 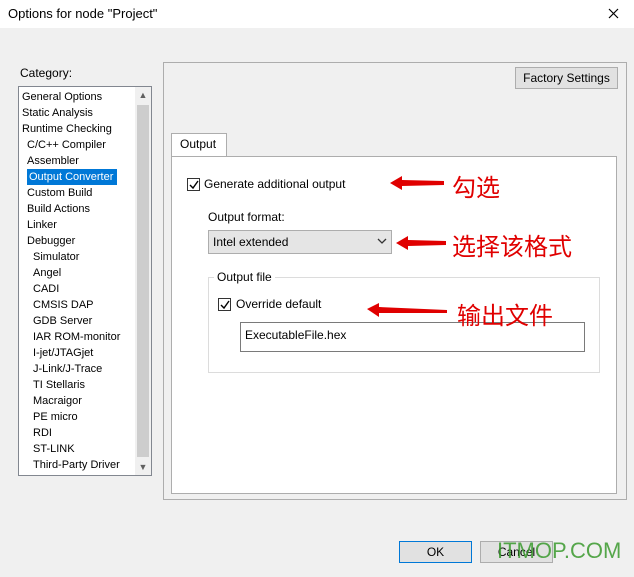 I want to click on category-scrollbar: ▲ ▼, so click(x=143, y=281).